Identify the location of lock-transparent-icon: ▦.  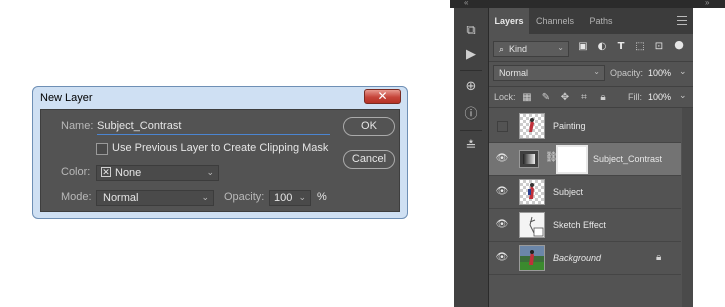
(527, 98).